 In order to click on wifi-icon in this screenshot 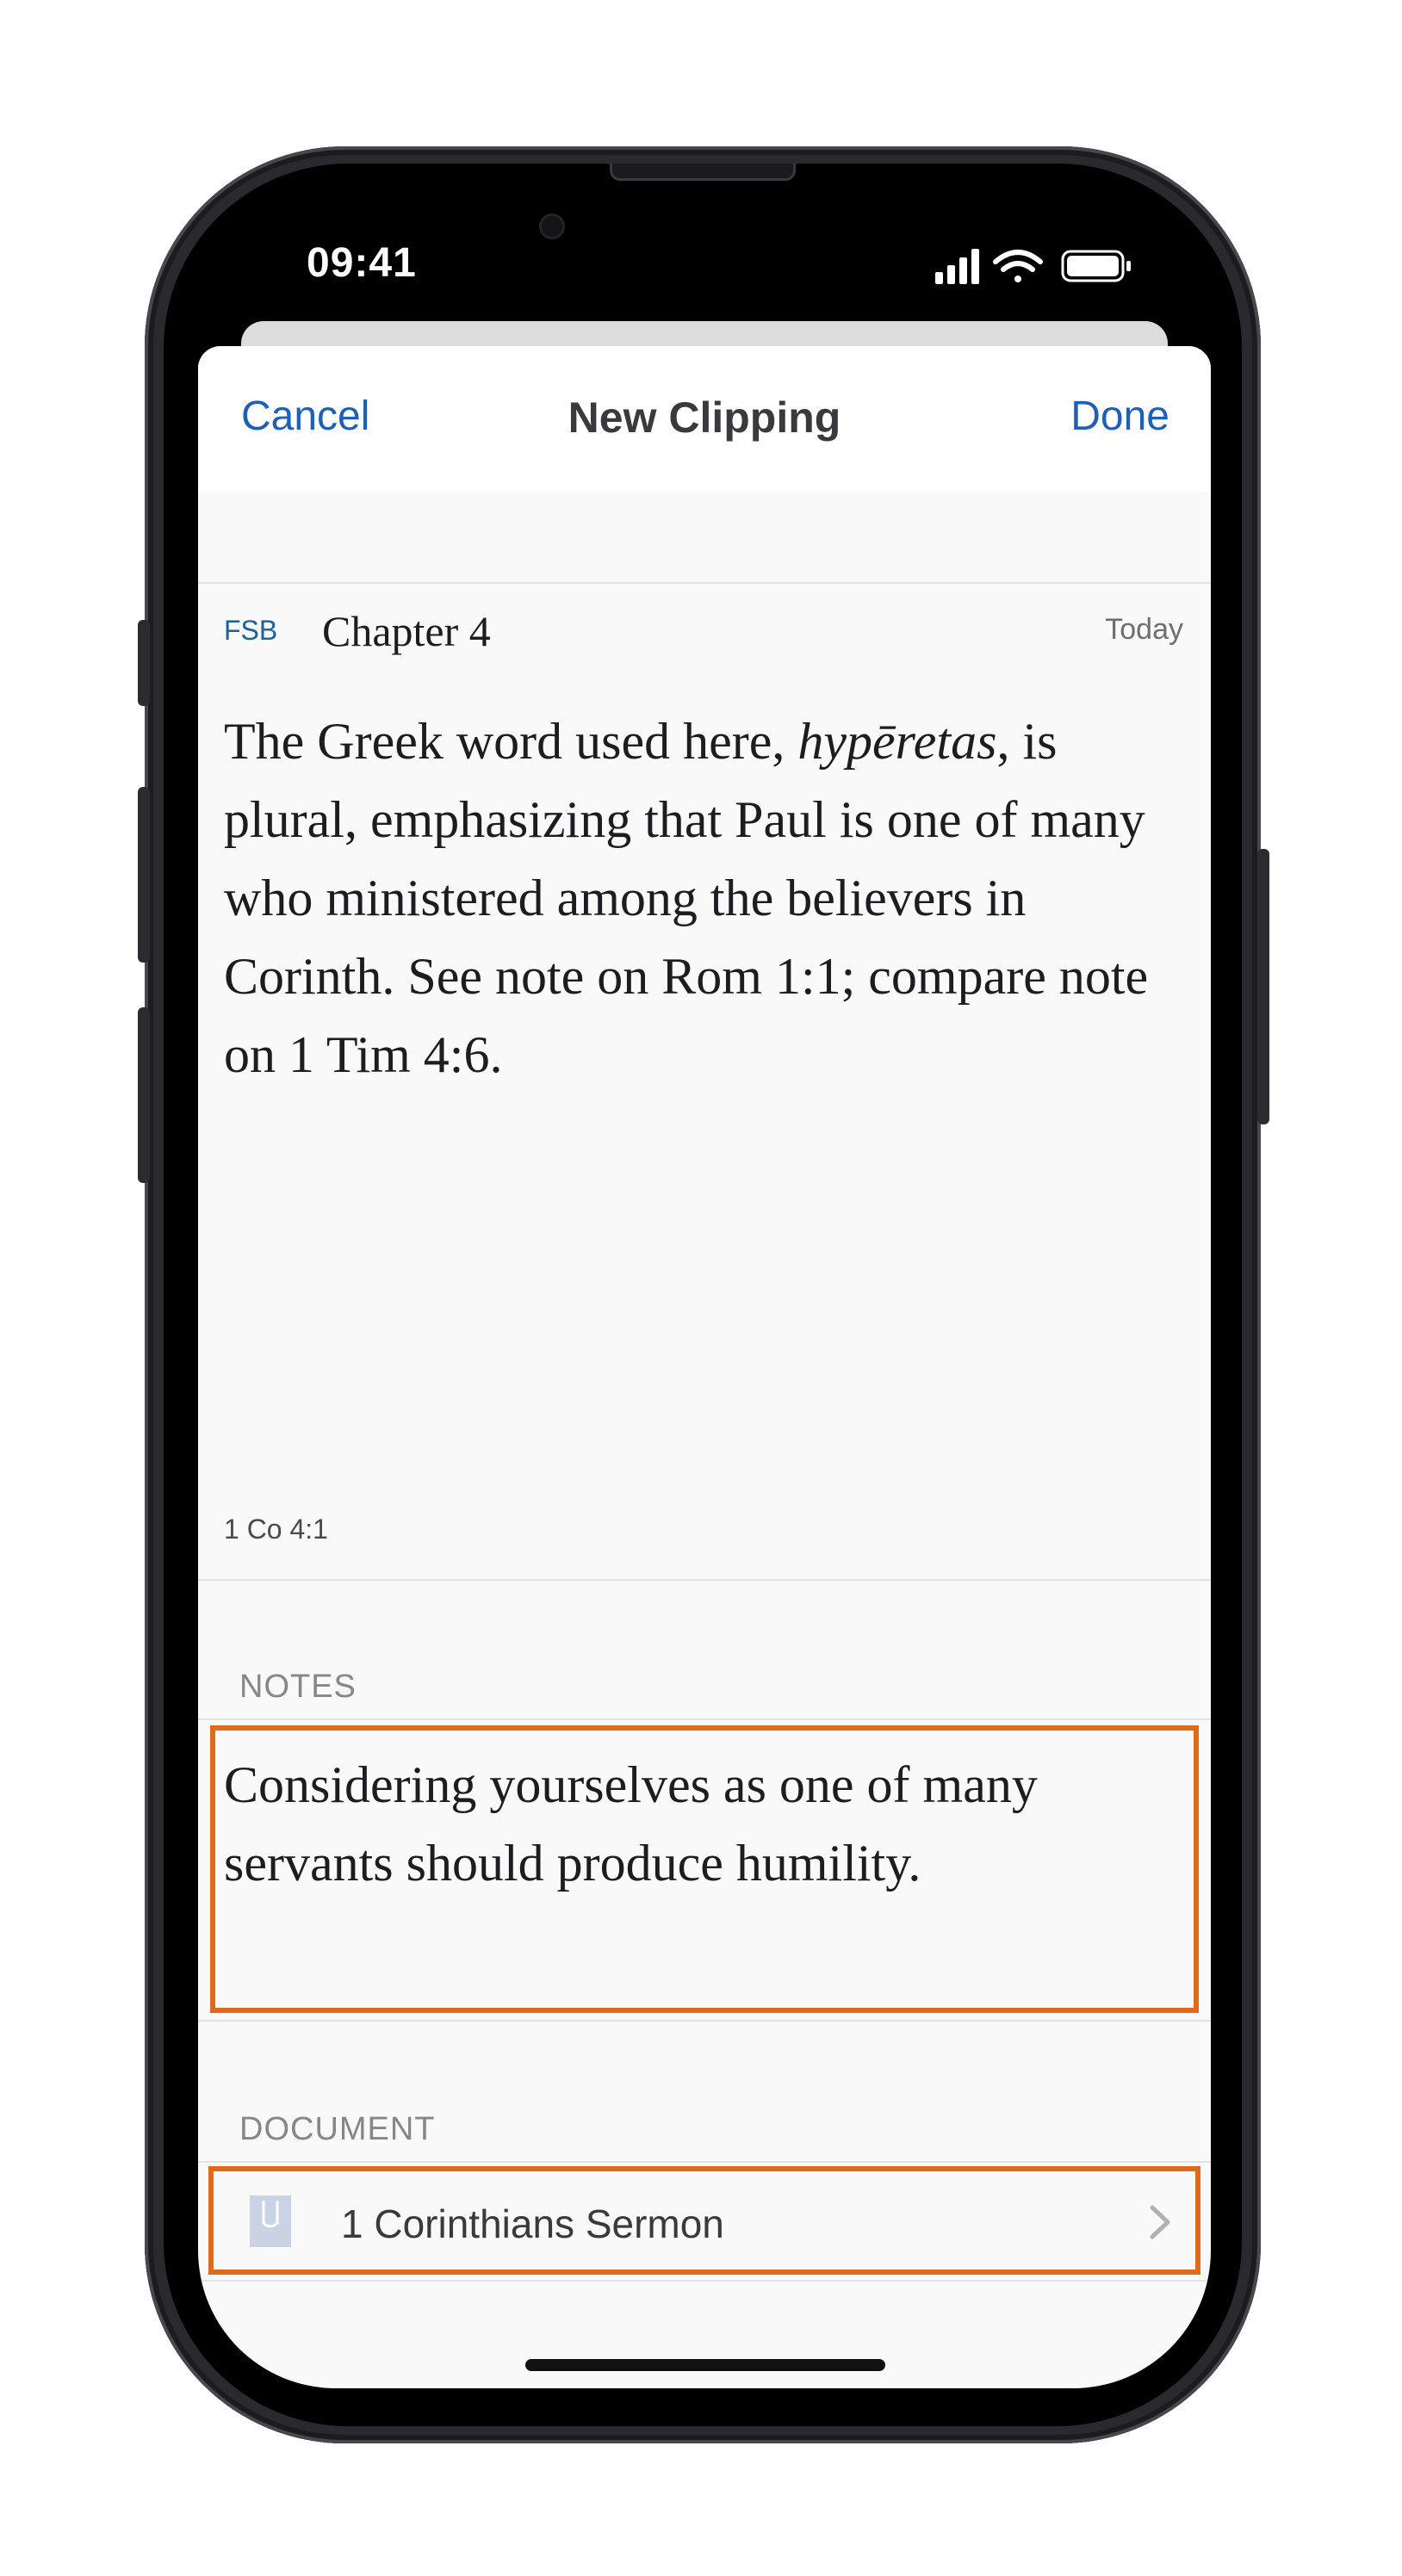, I will do `click(1018, 266)`.